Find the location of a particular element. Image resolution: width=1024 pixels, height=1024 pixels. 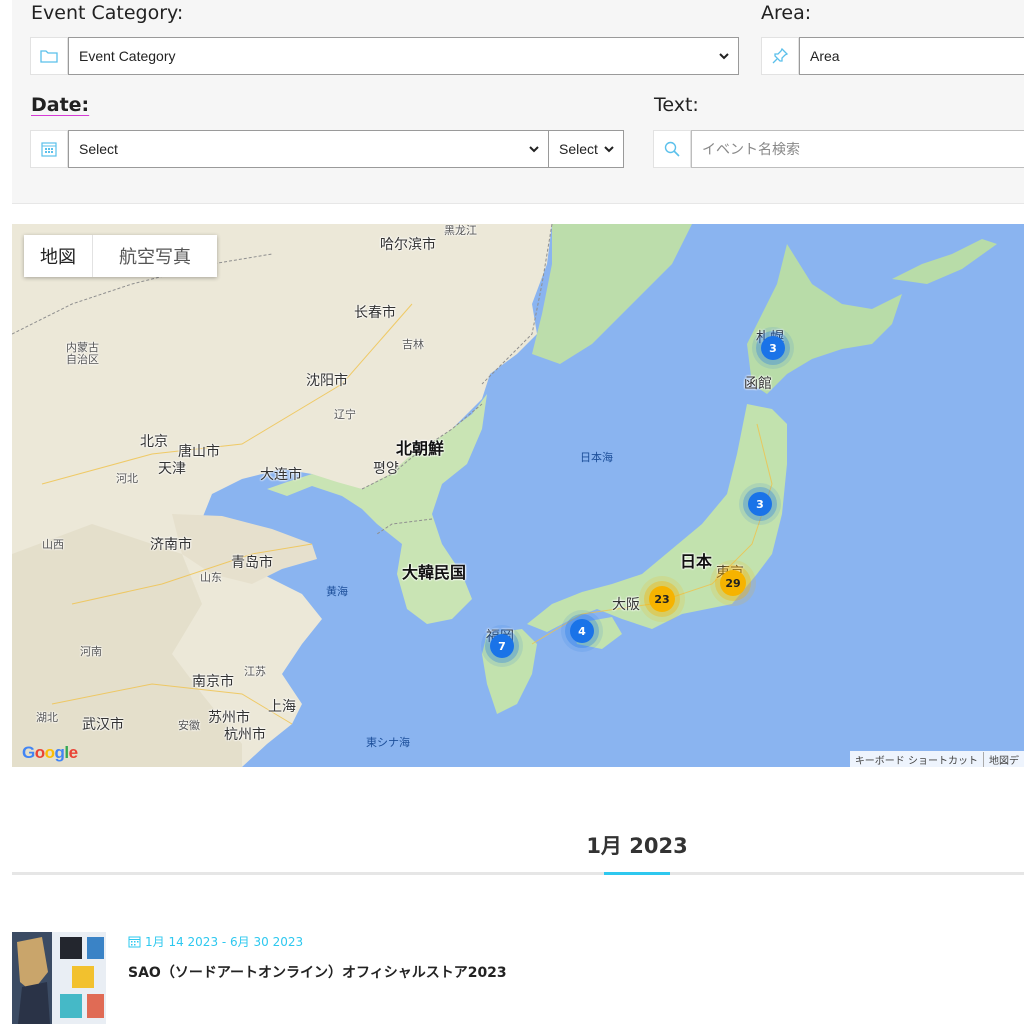

map-label-changchun: 长春市 is located at coordinates (375, 313).